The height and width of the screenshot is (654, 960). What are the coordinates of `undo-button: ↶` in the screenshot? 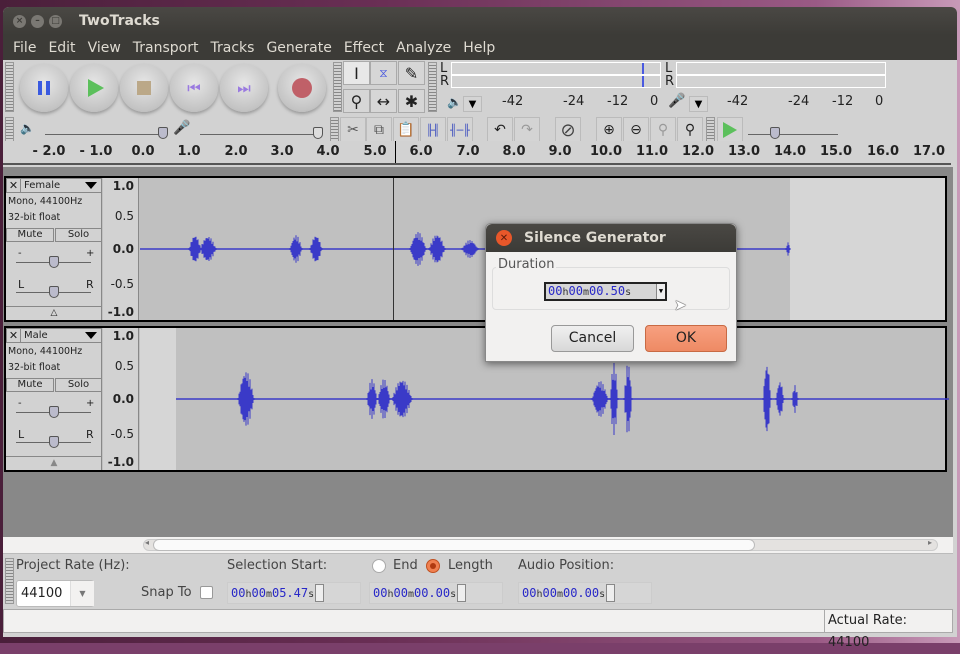 It's located at (500, 130).